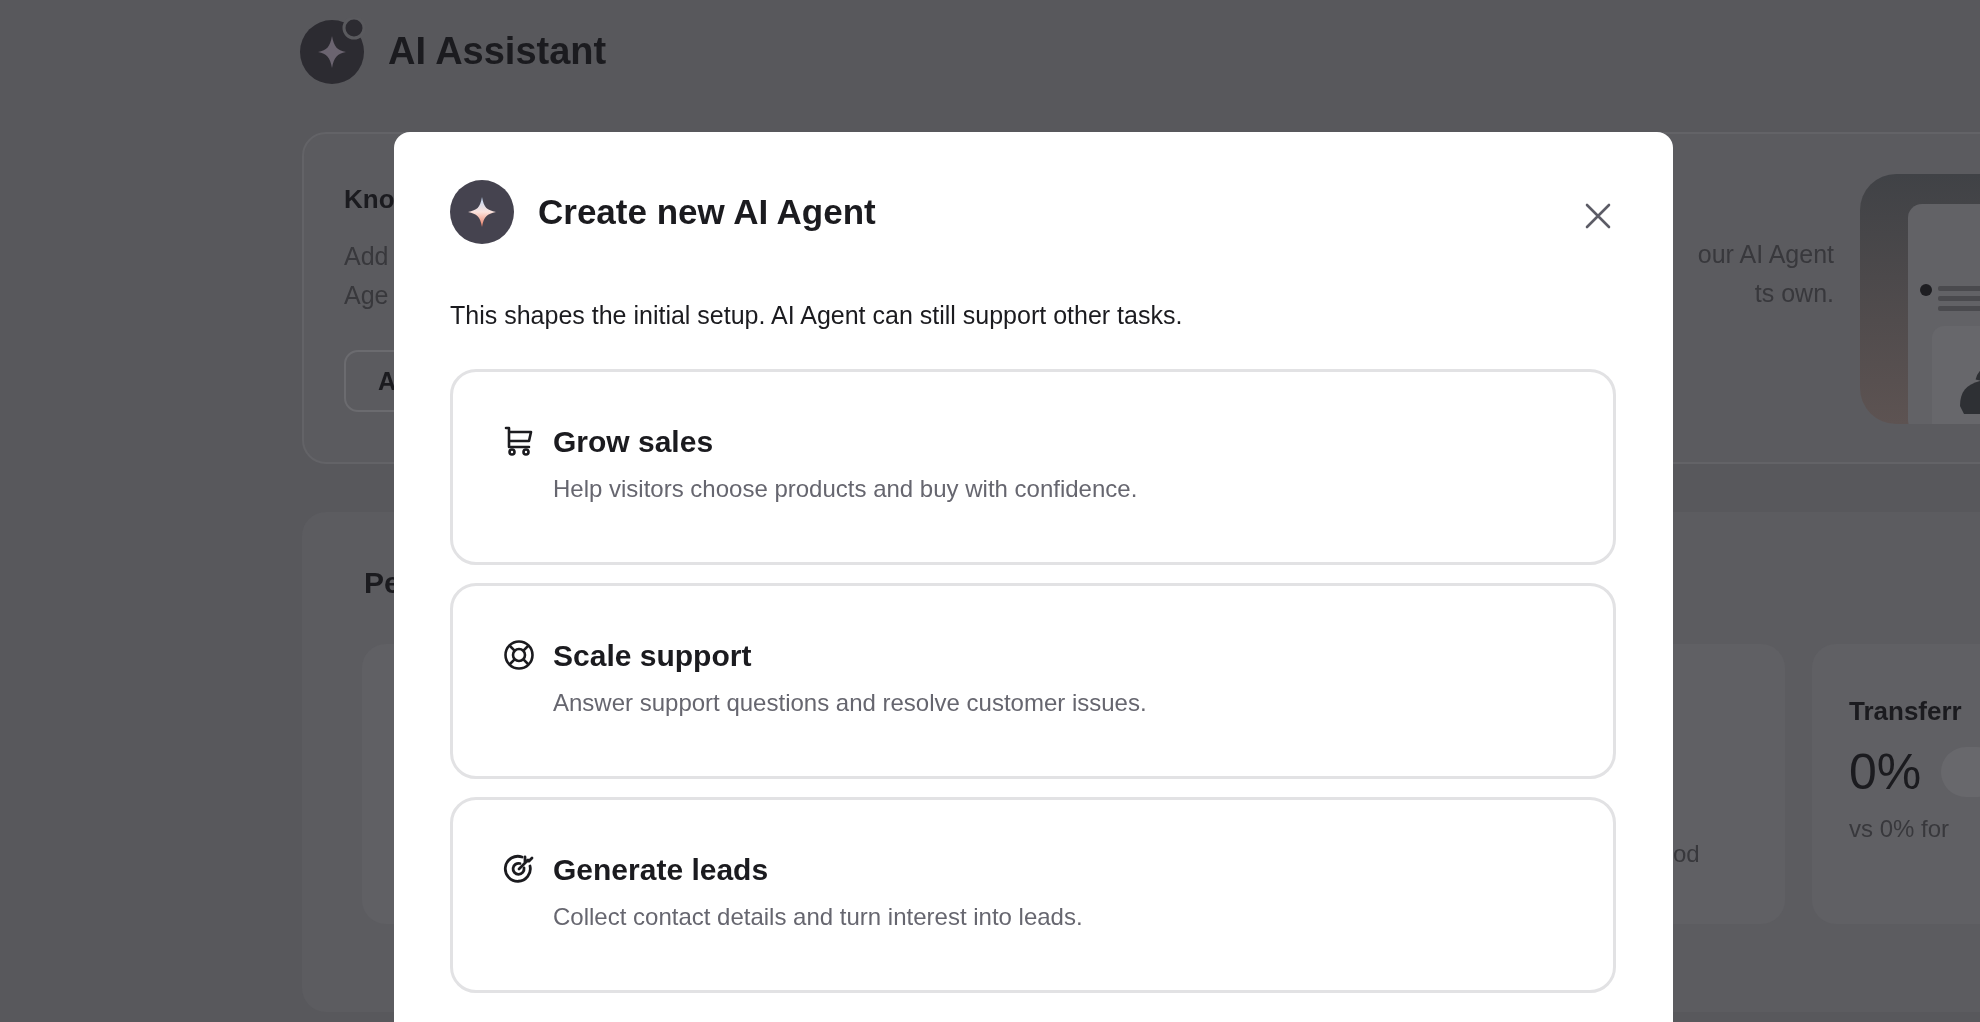 The width and height of the screenshot is (1980, 1022). What do you see at coordinates (845, 489) in the screenshot?
I see `option-description: Help visitors choose products and buy with confidence.` at bounding box center [845, 489].